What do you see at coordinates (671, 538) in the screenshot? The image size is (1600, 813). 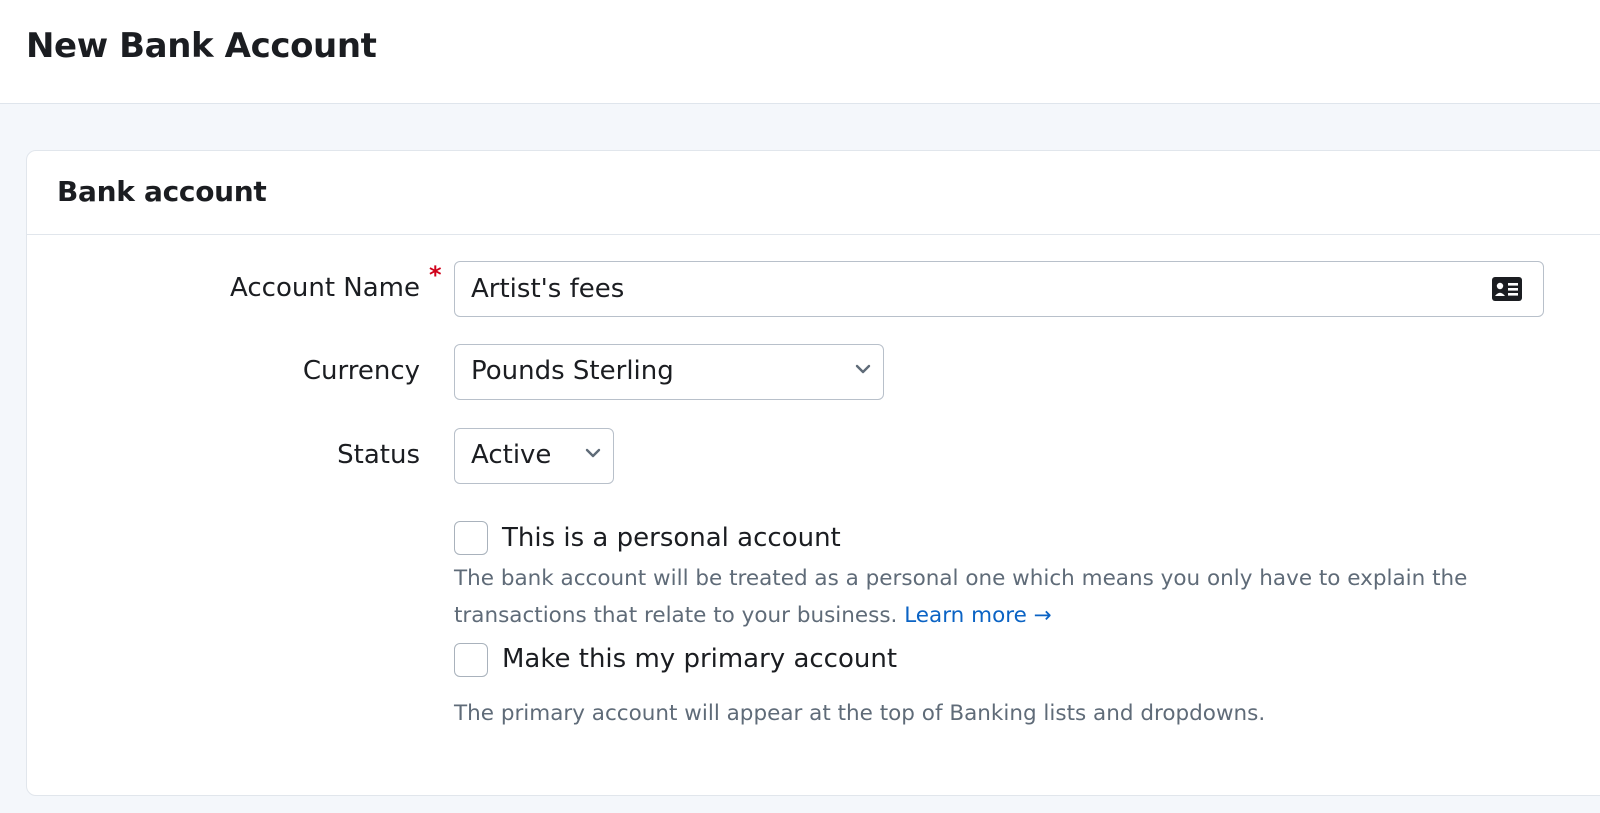 I see `personal-account-label: This is a personal account` at bounding box center [671, 538].